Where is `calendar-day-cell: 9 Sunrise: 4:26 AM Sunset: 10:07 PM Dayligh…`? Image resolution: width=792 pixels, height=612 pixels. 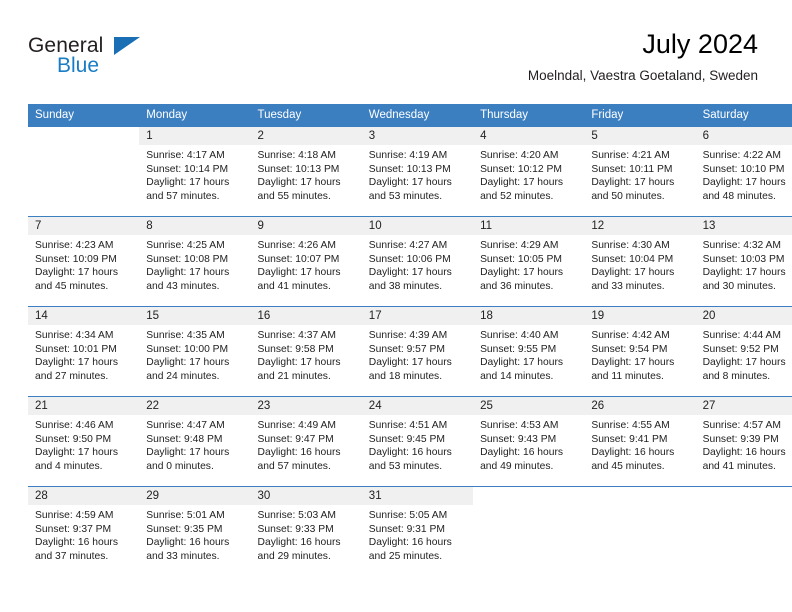 calendar-day-cell: 9 Sunrise: 4:26 AM Sunset: 10:07 PM Dayligh… is located at coordinates (306, 261).